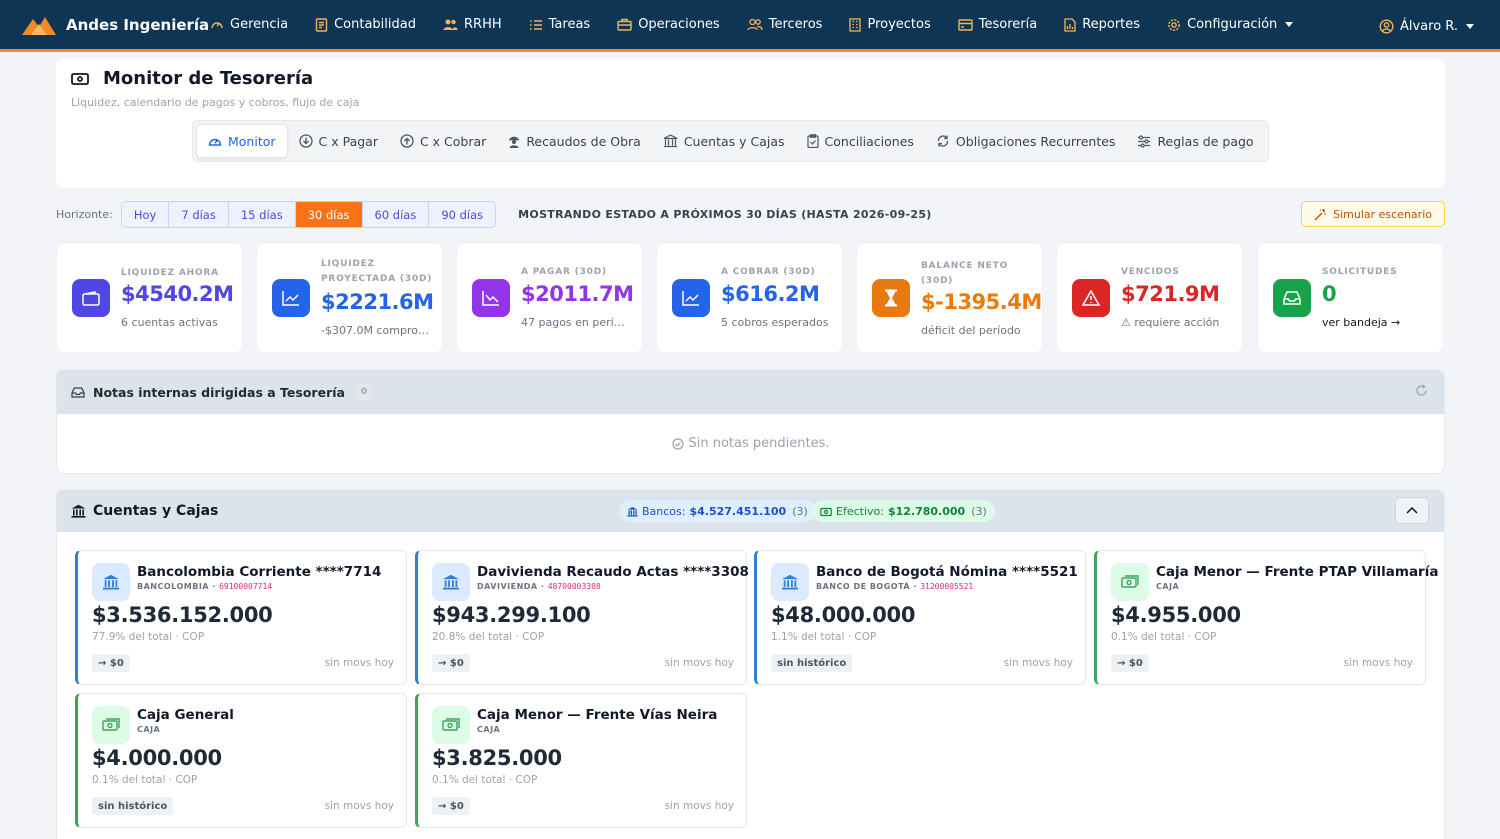  Describe the element at coordinates (157, 758) in the screenshot. I see `account-balance: $4.000.000` at that location.